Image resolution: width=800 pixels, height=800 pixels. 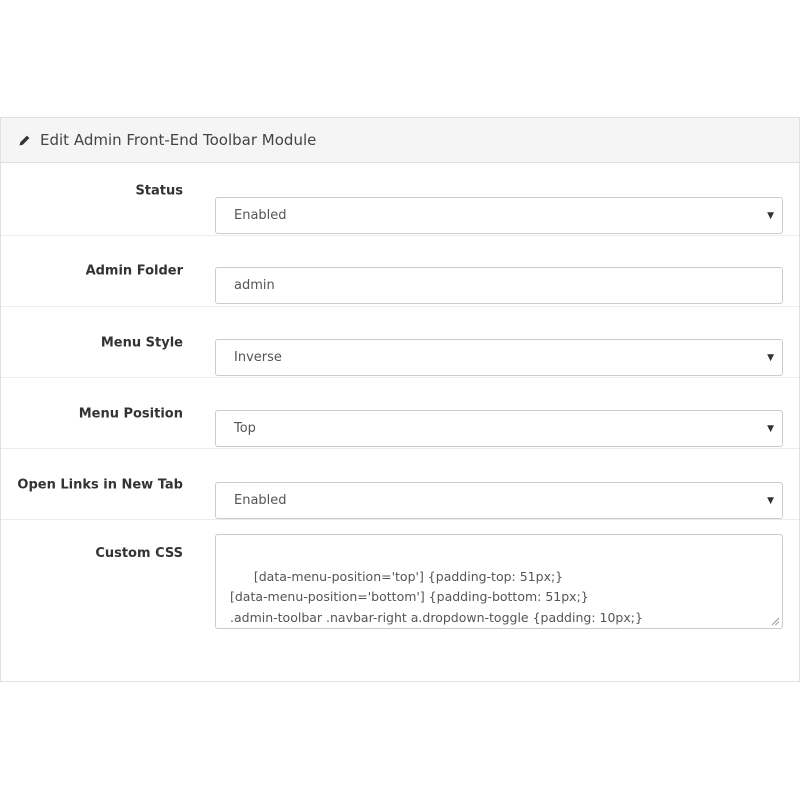 What do you see at coordinates (139, 553) in the screenshot?
I see `custom-css-label: Custom CSS` at bounding box center [139, 553].